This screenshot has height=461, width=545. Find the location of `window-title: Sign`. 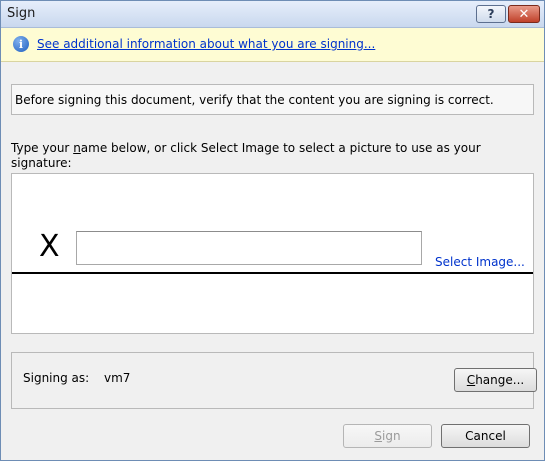

window-title: Sign is located at coordinates (21, 13).